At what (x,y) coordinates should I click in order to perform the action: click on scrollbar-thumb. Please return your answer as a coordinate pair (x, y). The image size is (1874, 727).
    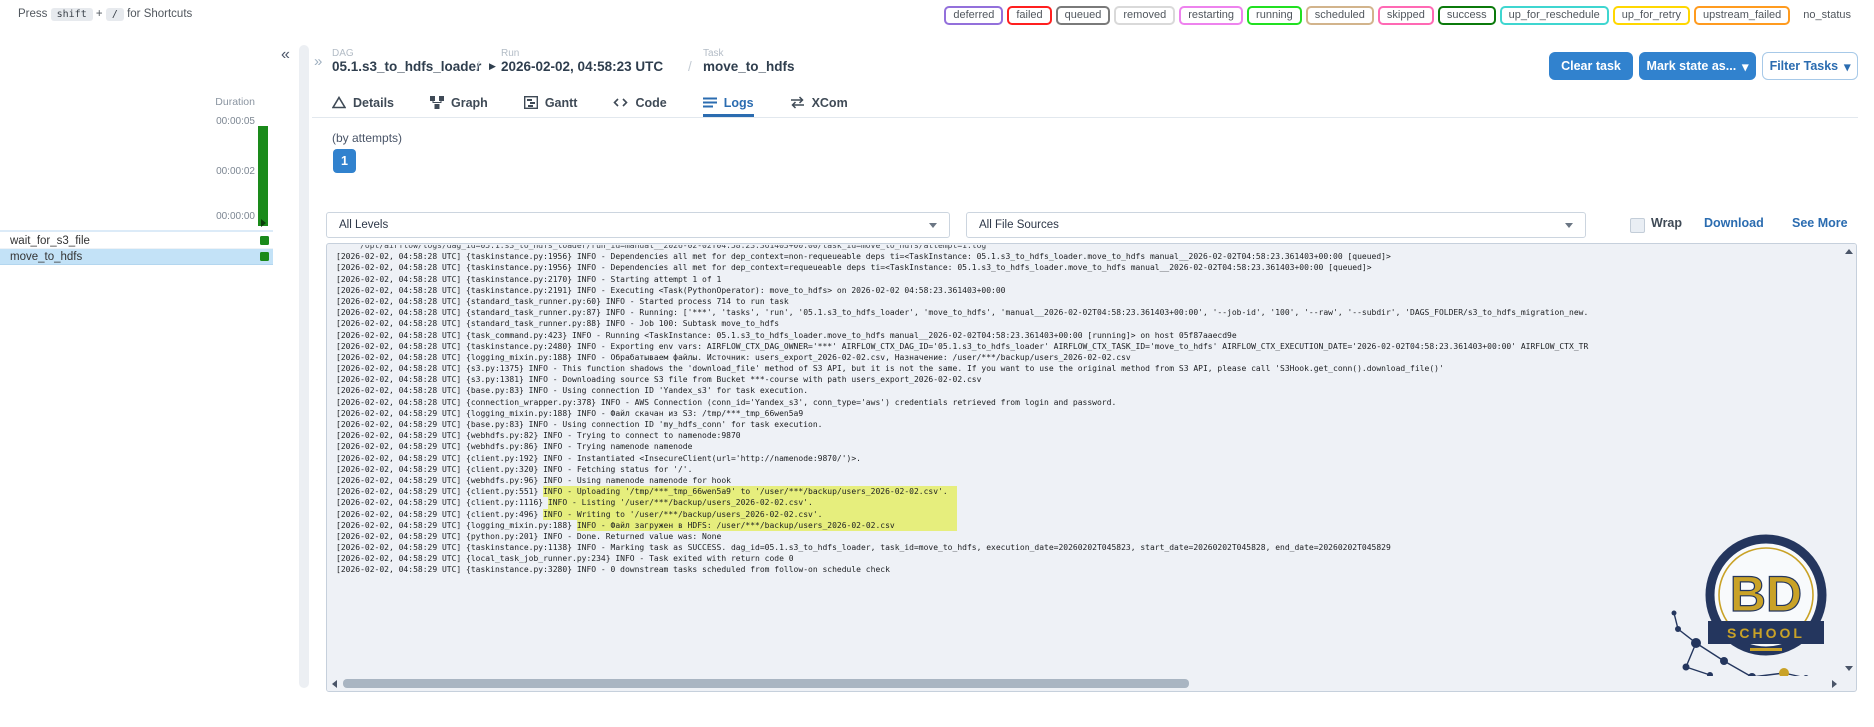
    Looking at the image, I should click on (766, 683).